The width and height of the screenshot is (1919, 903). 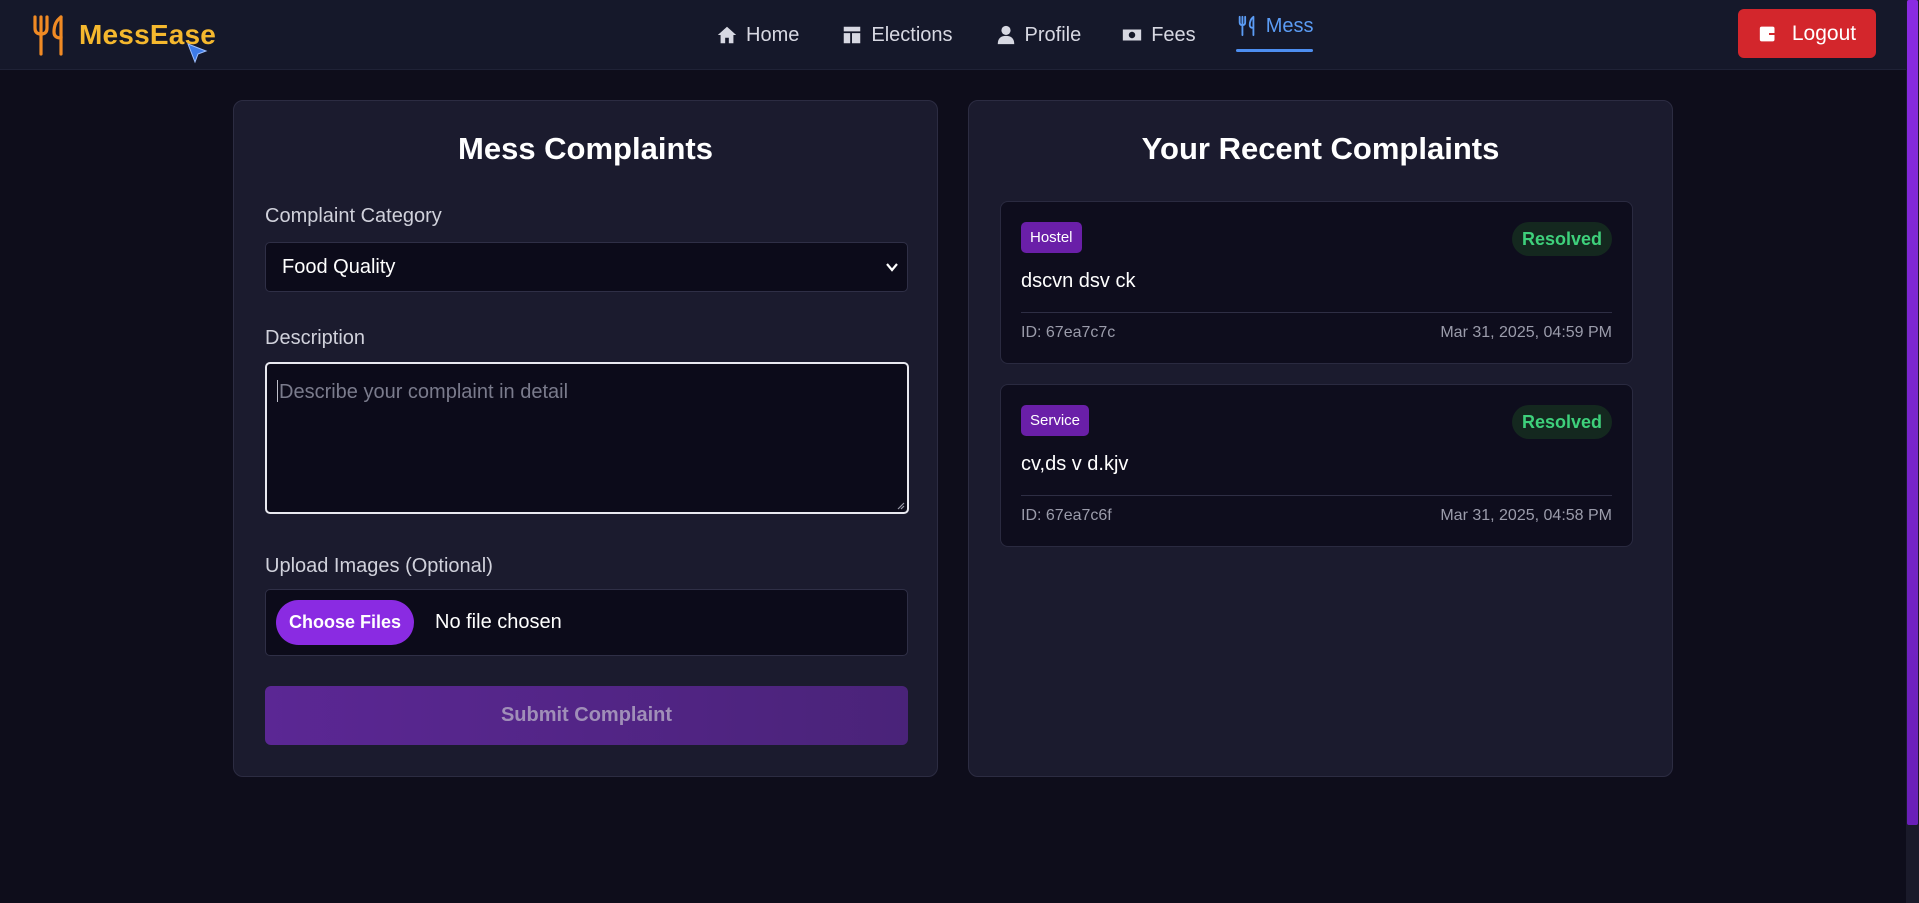 I want to click on nav-elections-label: Elections, so click(x=912, y=34).